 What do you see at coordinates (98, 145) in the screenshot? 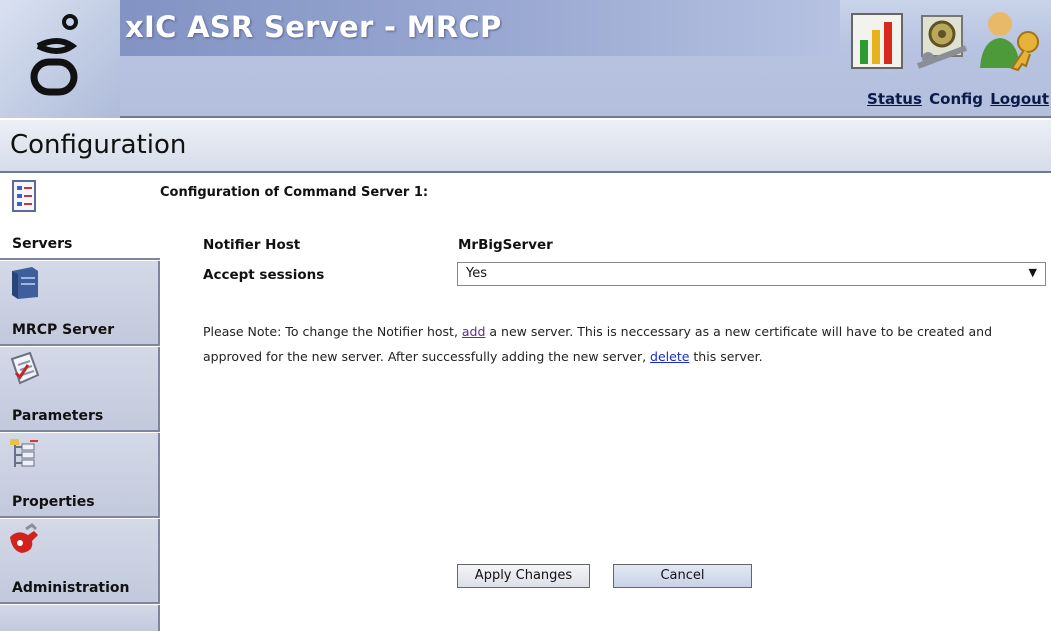
I see `page-title: Configuration` at bounding box center [98, 145].